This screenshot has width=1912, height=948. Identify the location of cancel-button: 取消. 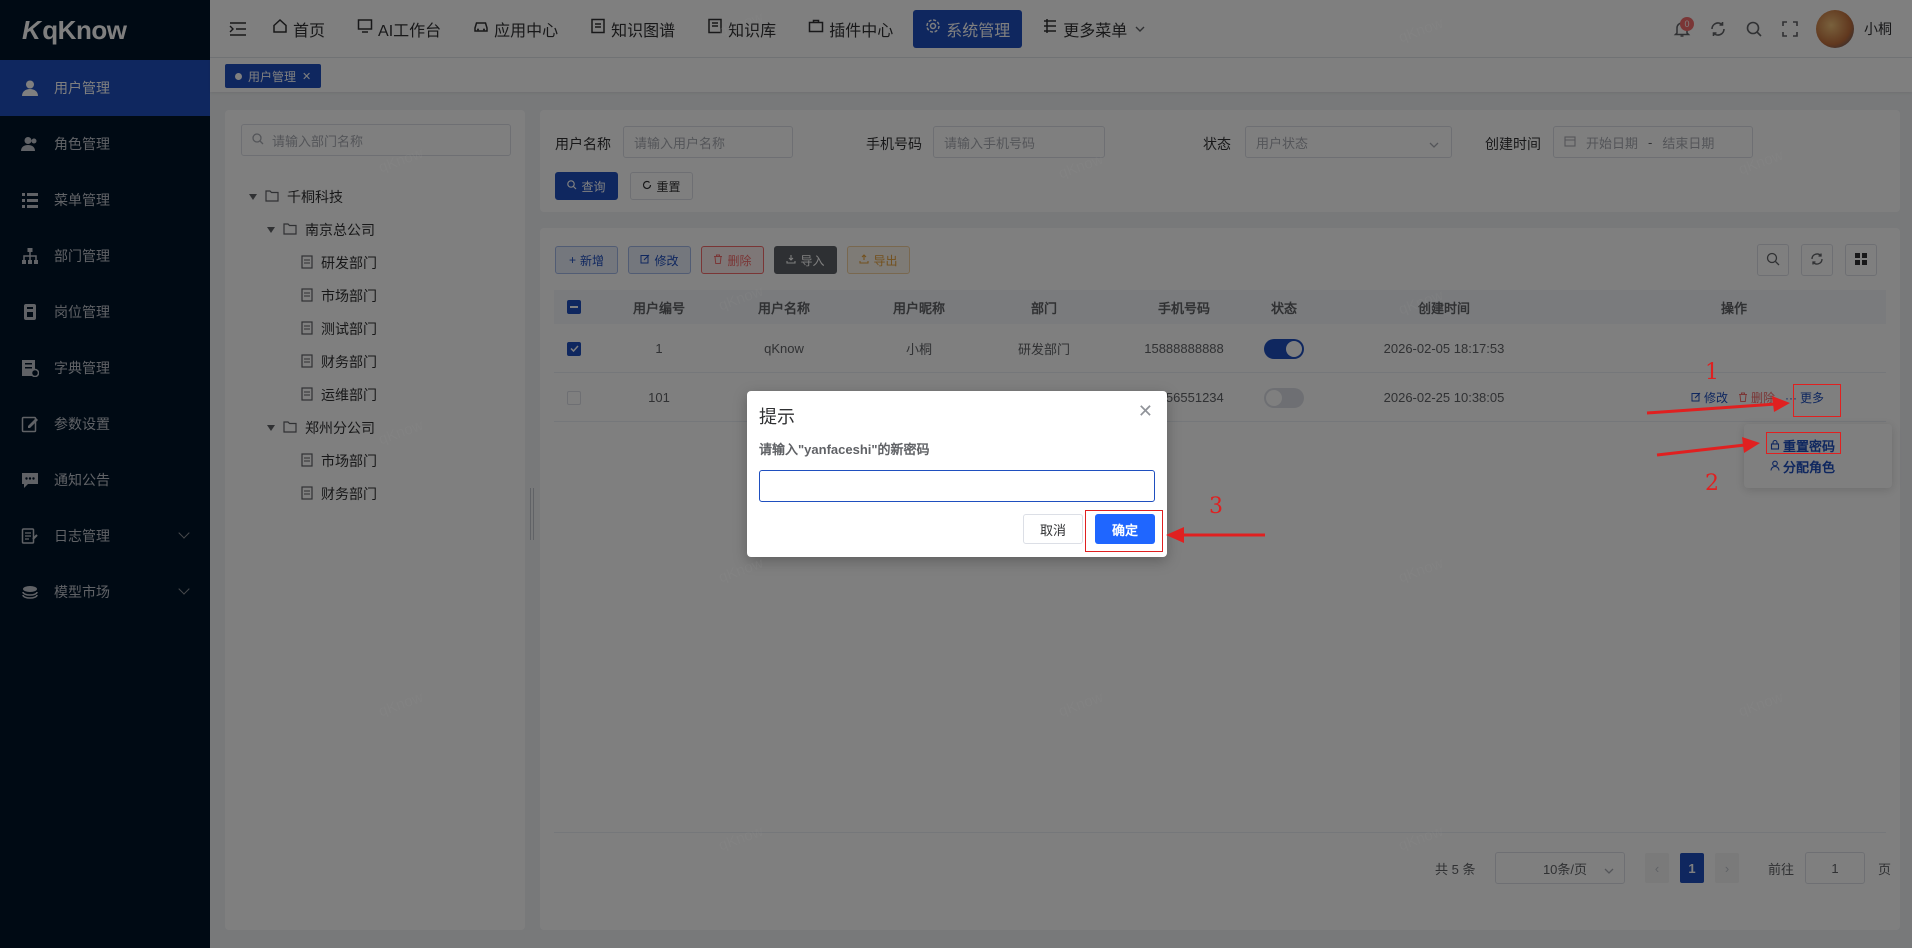
(1053, 529).